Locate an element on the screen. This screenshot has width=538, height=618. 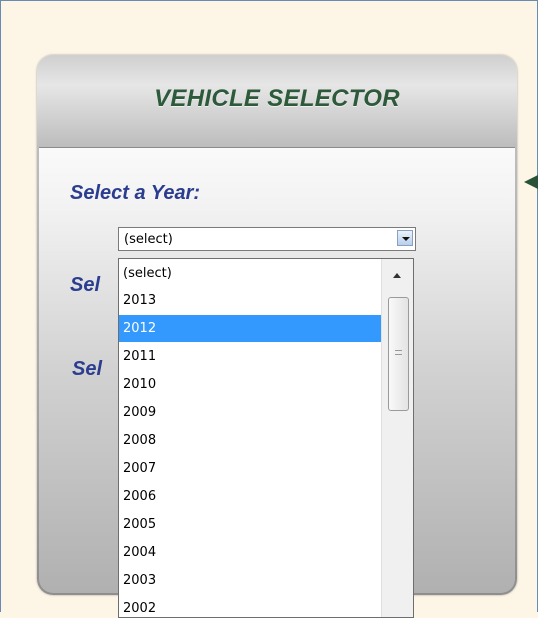
select-third-label: Sel is located at coordinates (87, 369).